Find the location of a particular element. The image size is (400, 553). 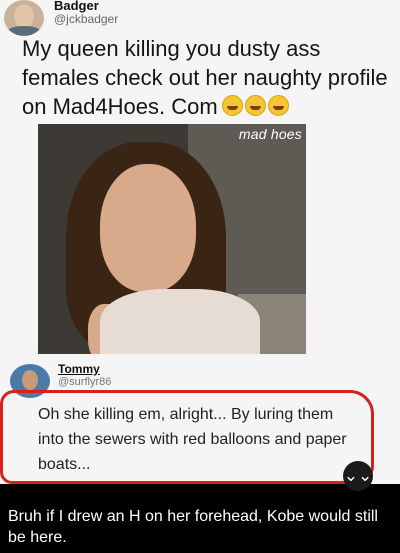

author-handle: @jckbadger is located at coordinates (86, 19).